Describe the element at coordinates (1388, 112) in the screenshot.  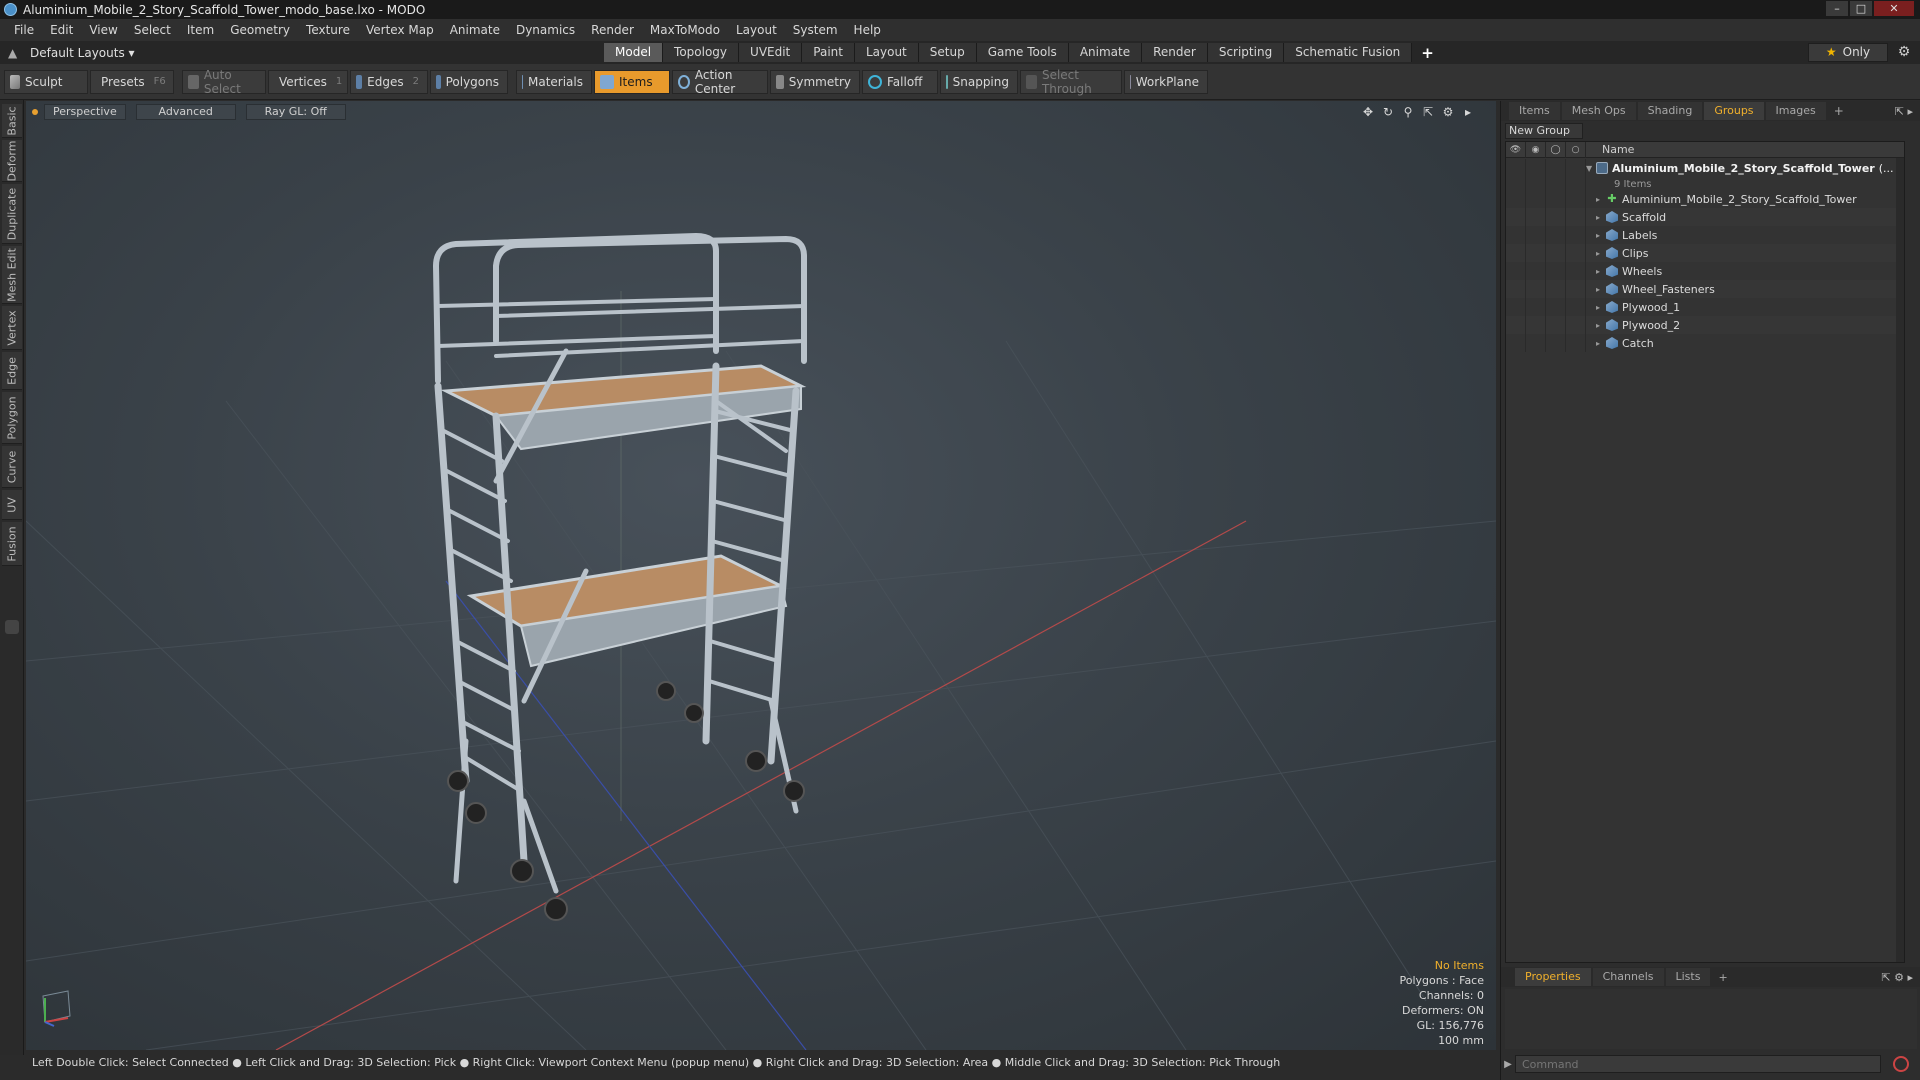
I see `rotate-icon: ↻` at that location.